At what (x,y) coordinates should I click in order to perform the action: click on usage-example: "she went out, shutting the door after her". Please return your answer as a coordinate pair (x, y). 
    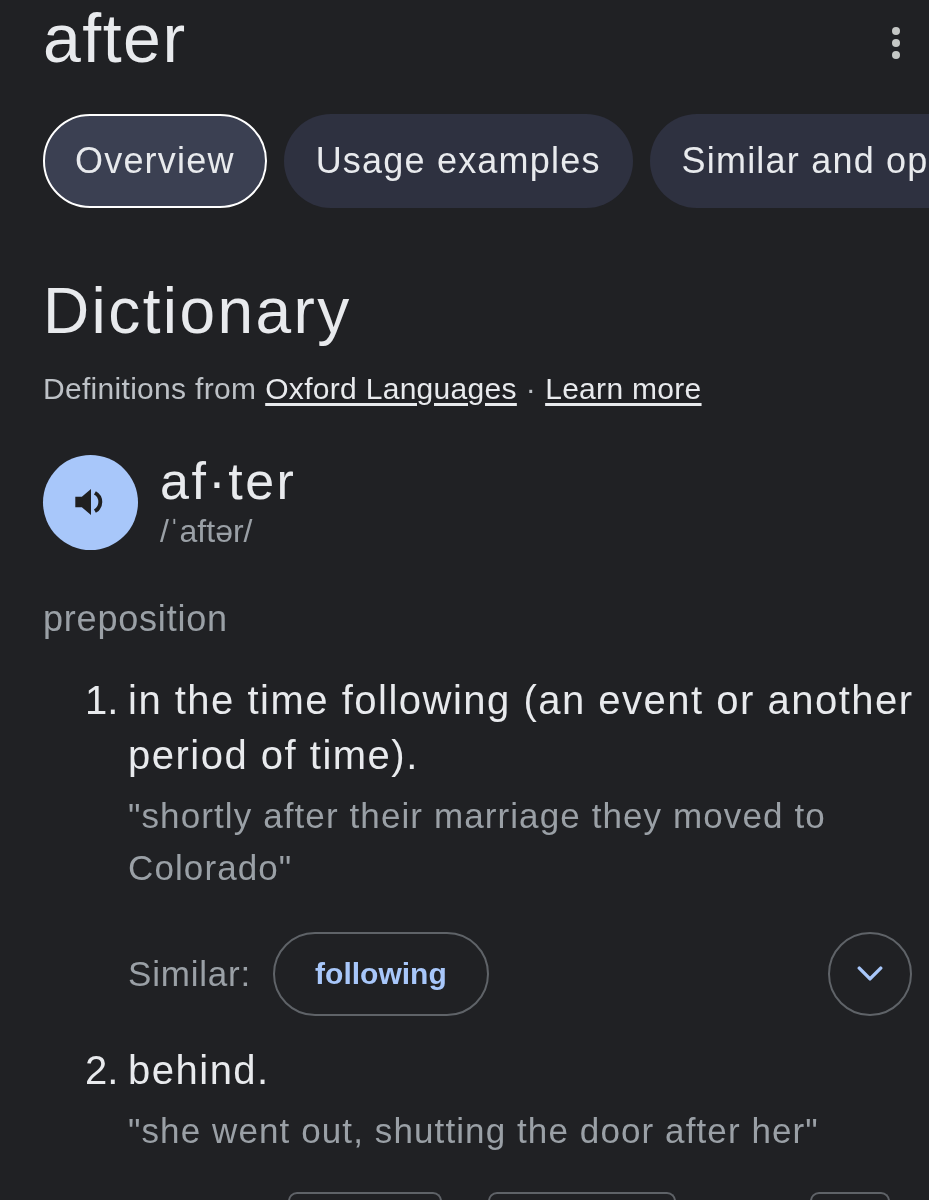
    Looking at the image, I should click on (474, 1131).